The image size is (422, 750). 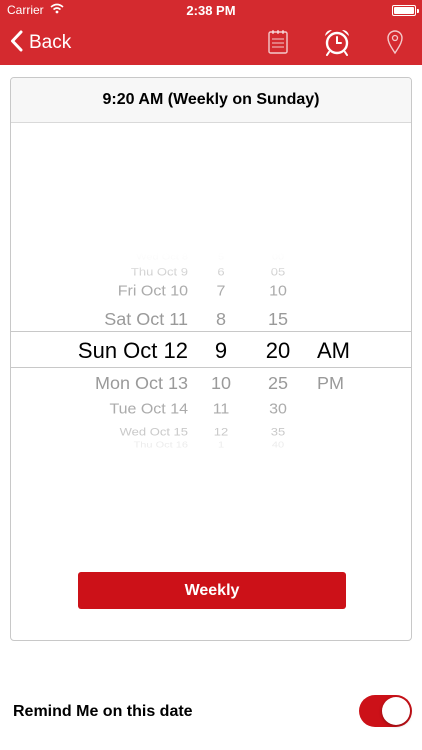 What do you see at coordinates (278, 445) in the screenshot?
I see `picker-minute-option: 40` at bounding box center [278, 445].